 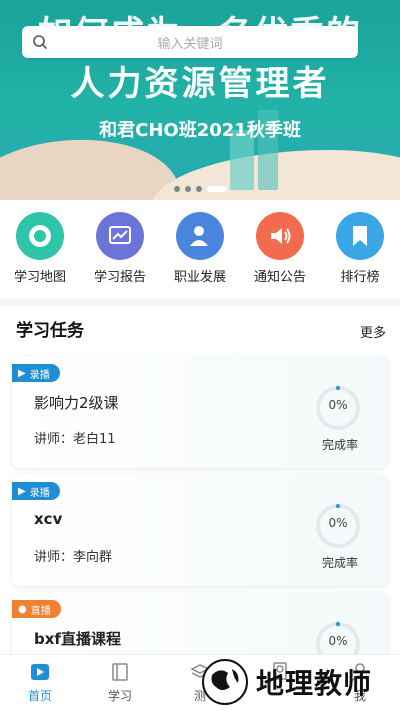 I want to click on nav-label: 排行榜, so click(x=360, y=277).